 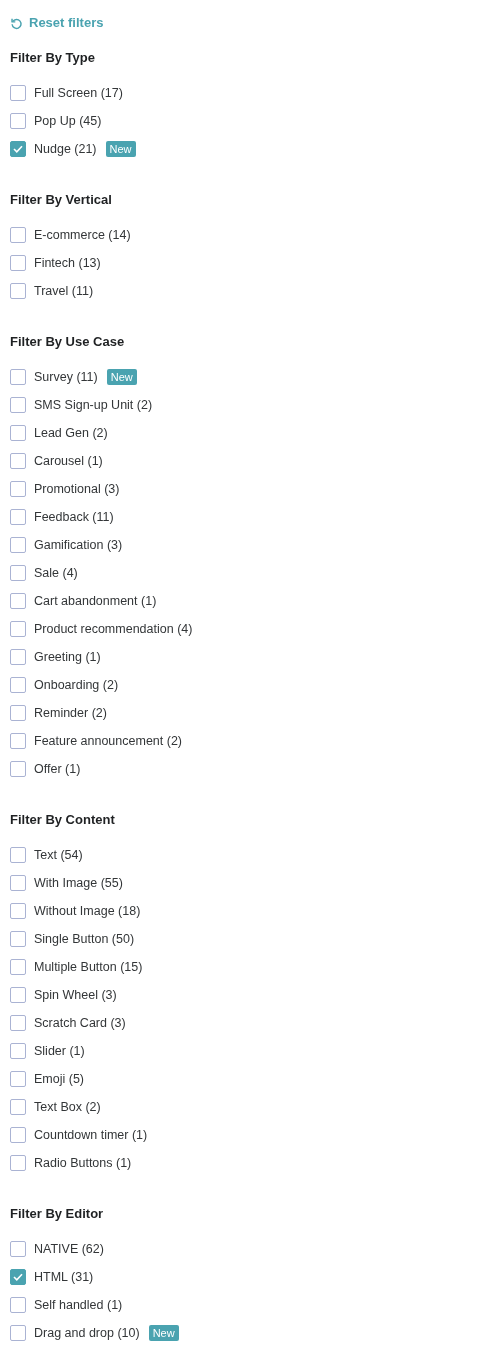 I want to click on option-label: Fintech (13), so click(x=67, y=263).